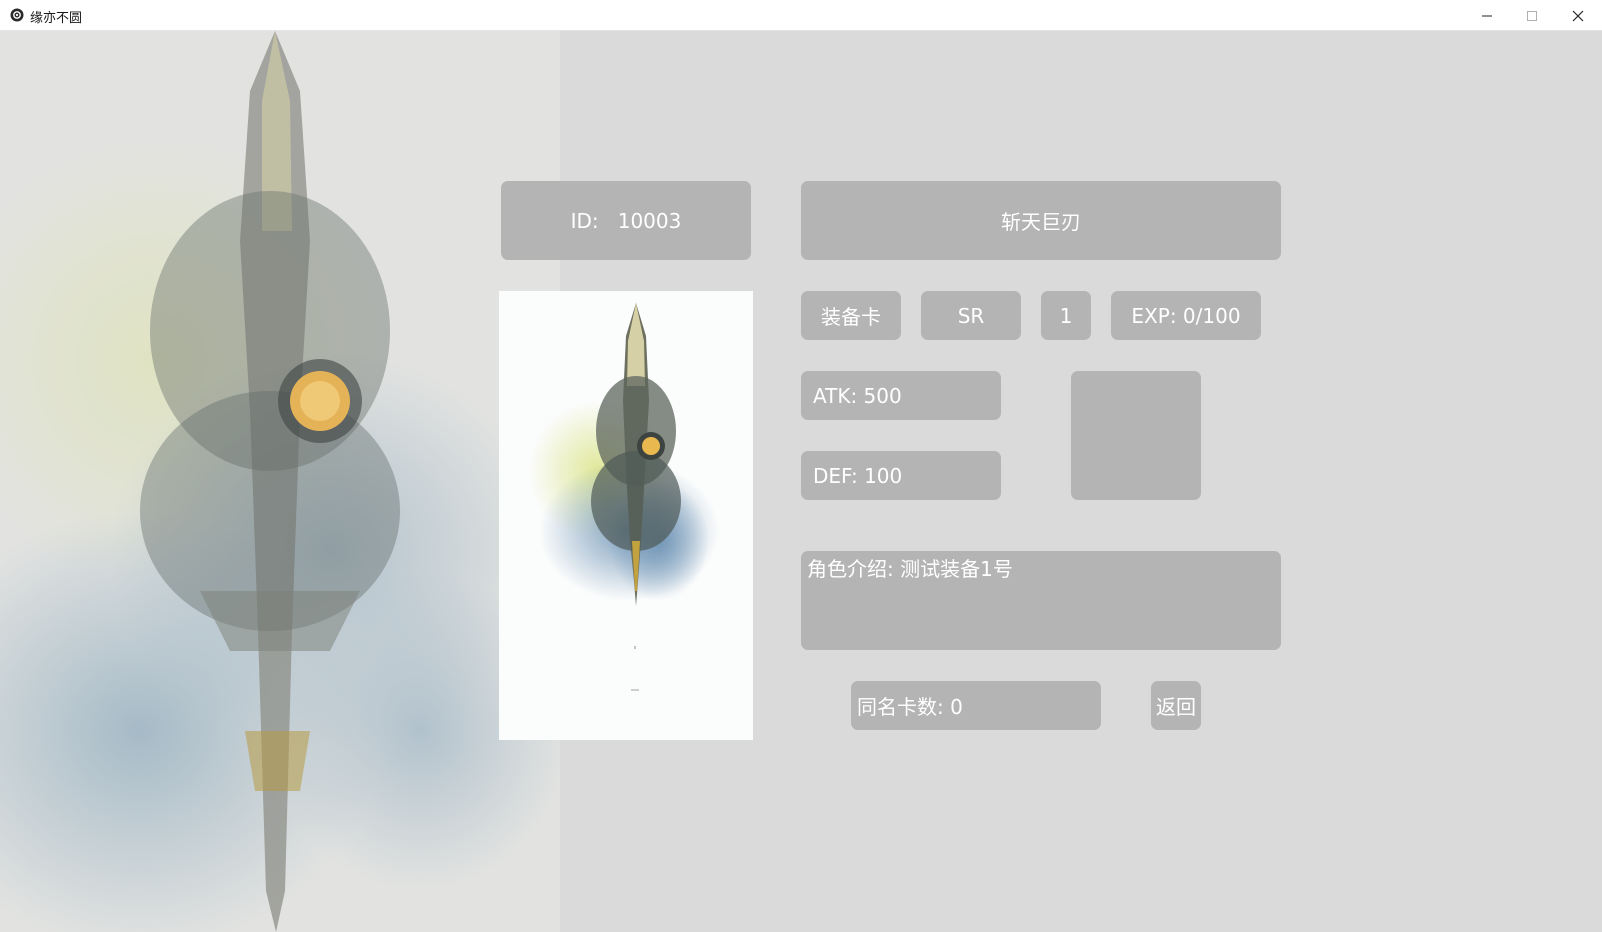  I want to click on card-exp-text: EXP: 0/100, so click(1186, 315).